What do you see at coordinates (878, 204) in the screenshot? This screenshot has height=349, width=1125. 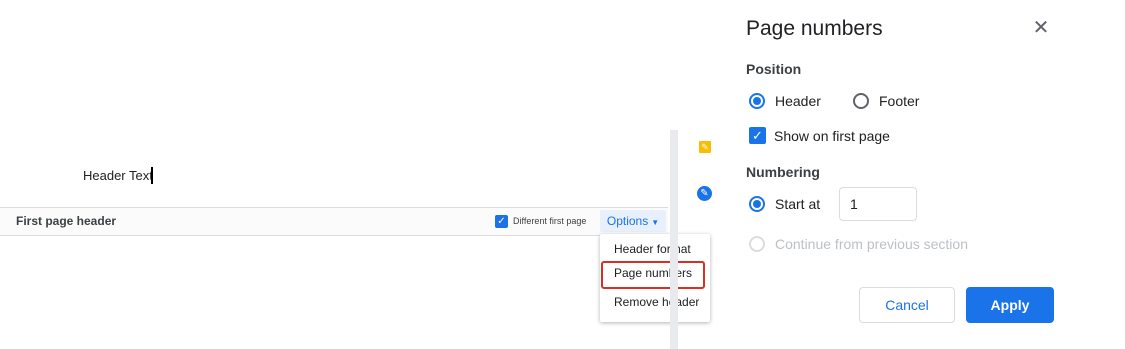 I see `start-at-input` at bounding box center [878, 204].